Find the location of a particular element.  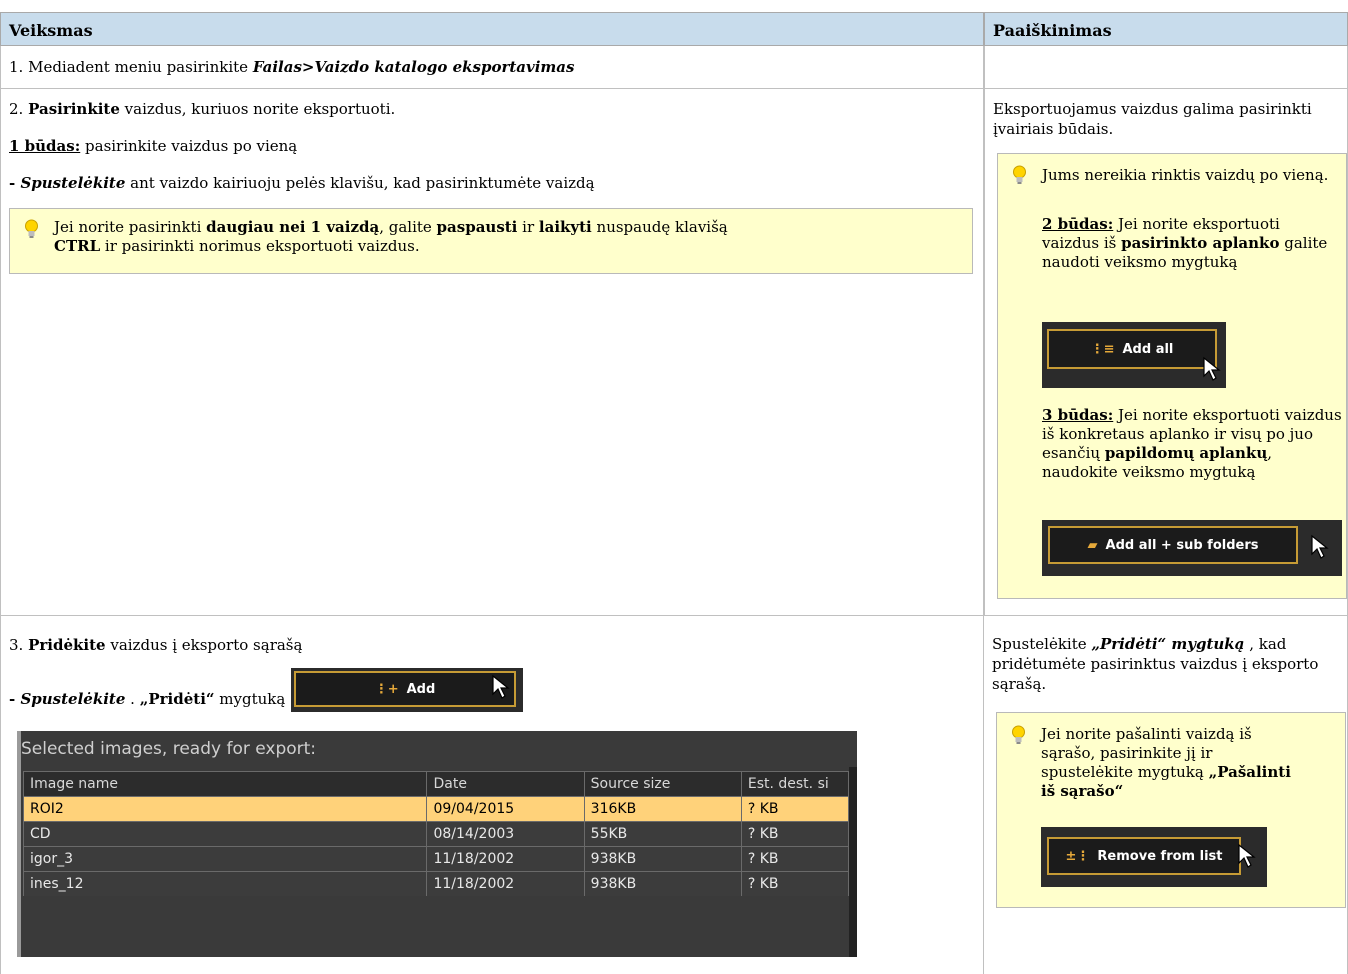

add-all-button-screenshot: ⋮≡ Add all is located at coordinates (1134, 355).